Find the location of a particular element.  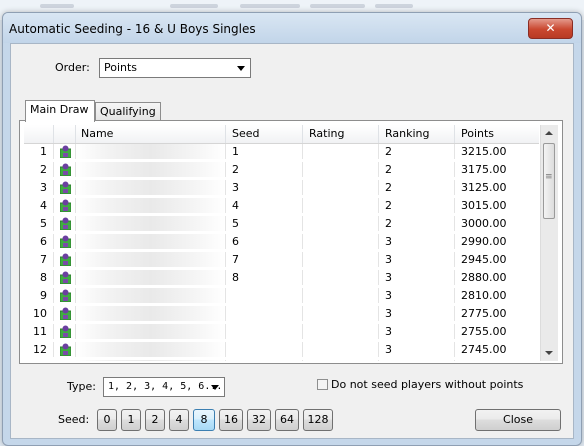

col-header-seed: Seed is located at coordinates (264, 134).